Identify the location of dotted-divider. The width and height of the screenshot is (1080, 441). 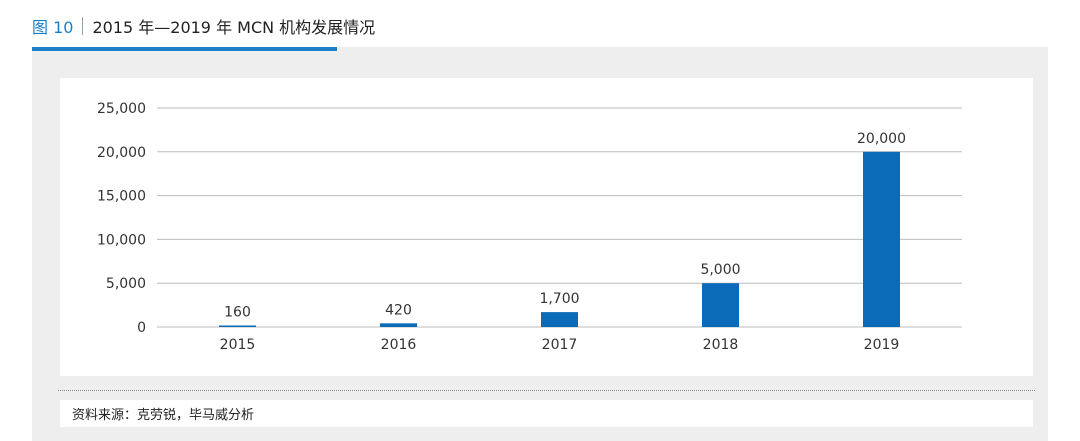
(546, 390).